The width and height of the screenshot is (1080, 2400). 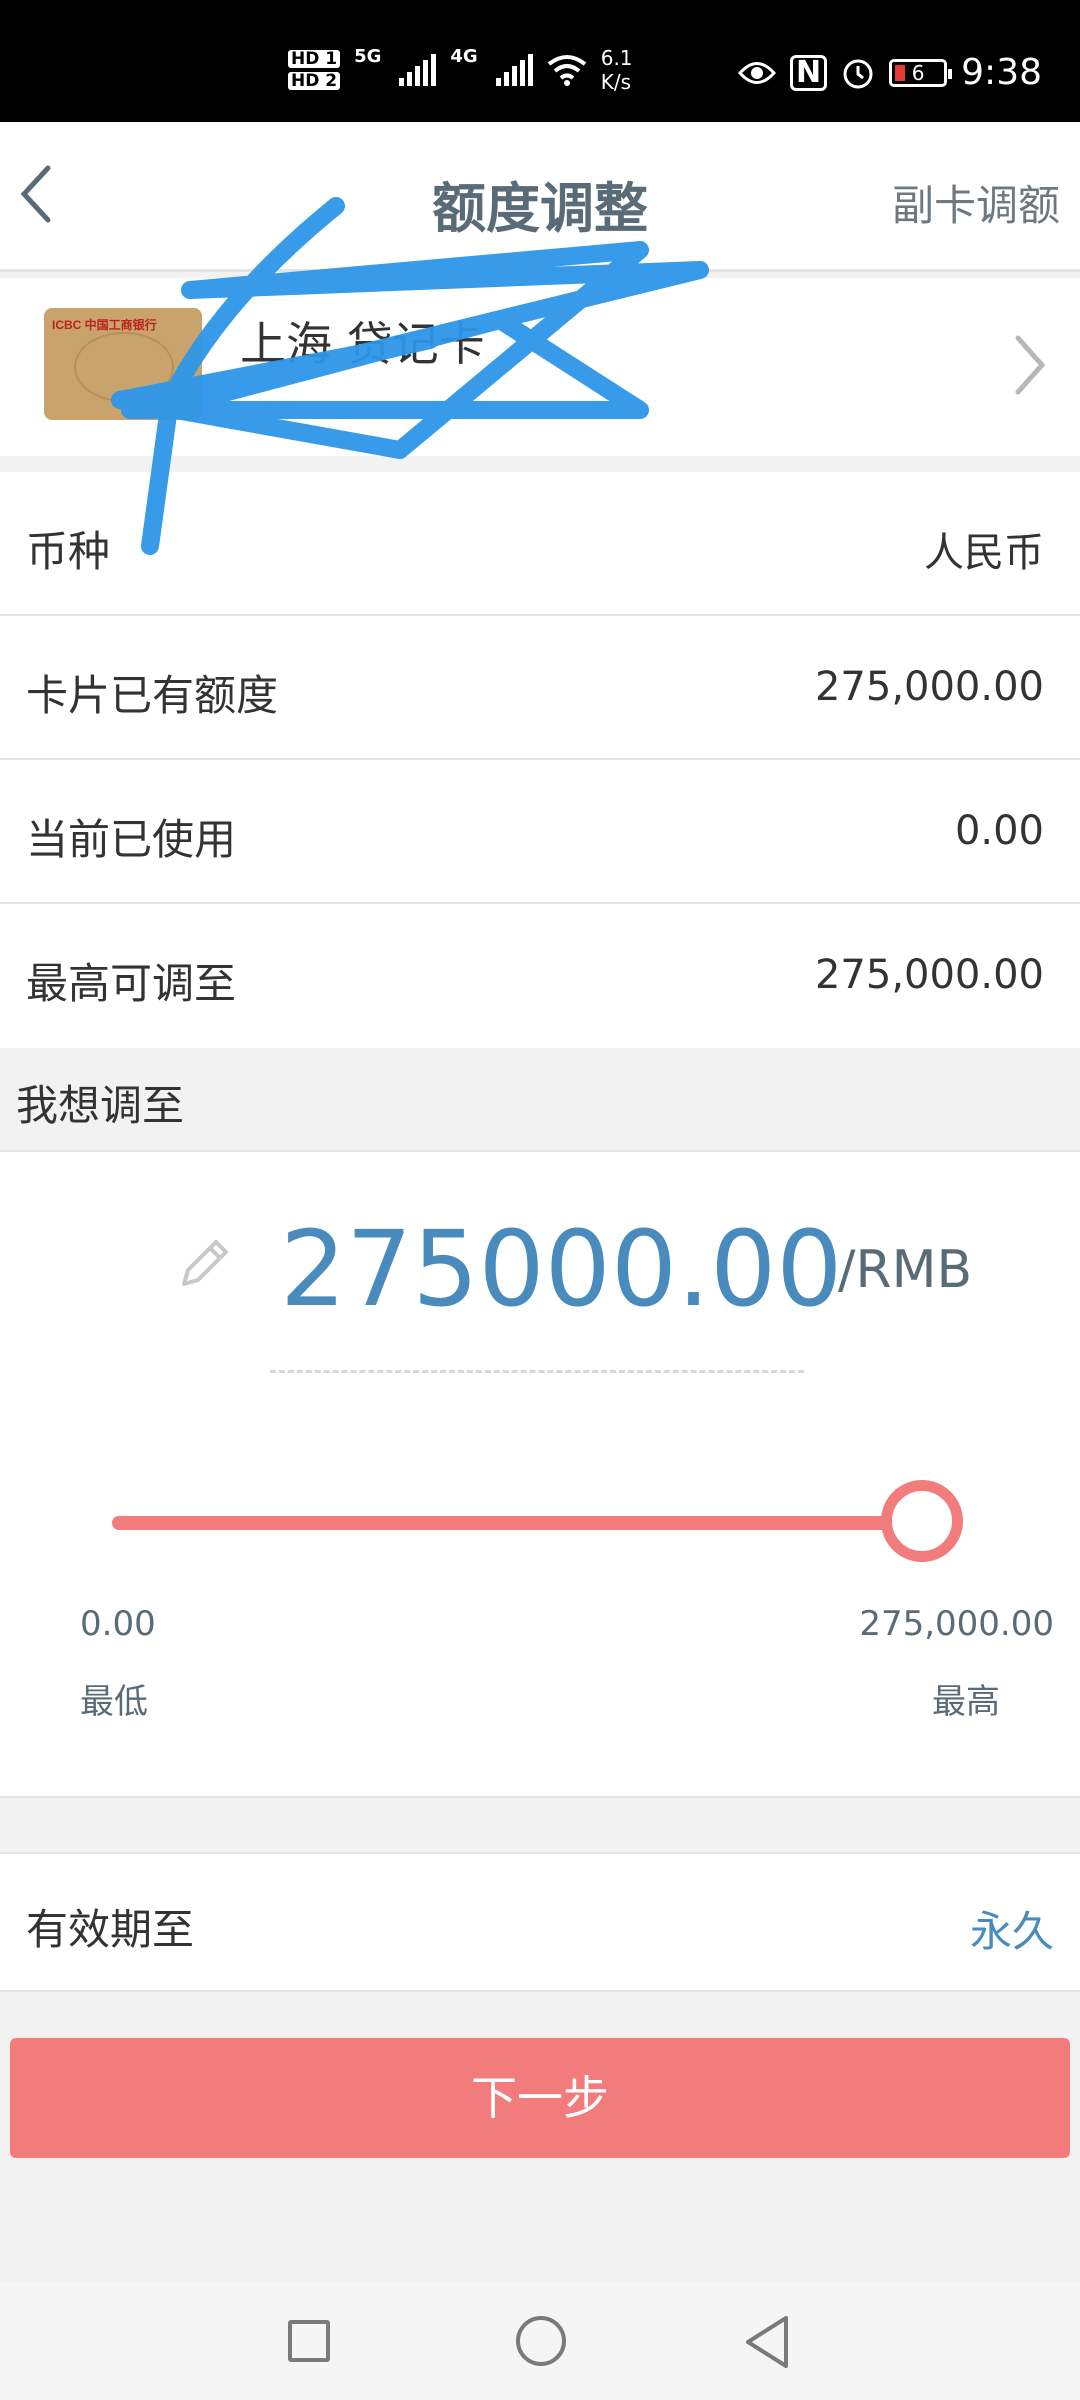 I want to click on net1-label: 5G, so click(x=368, y=56).